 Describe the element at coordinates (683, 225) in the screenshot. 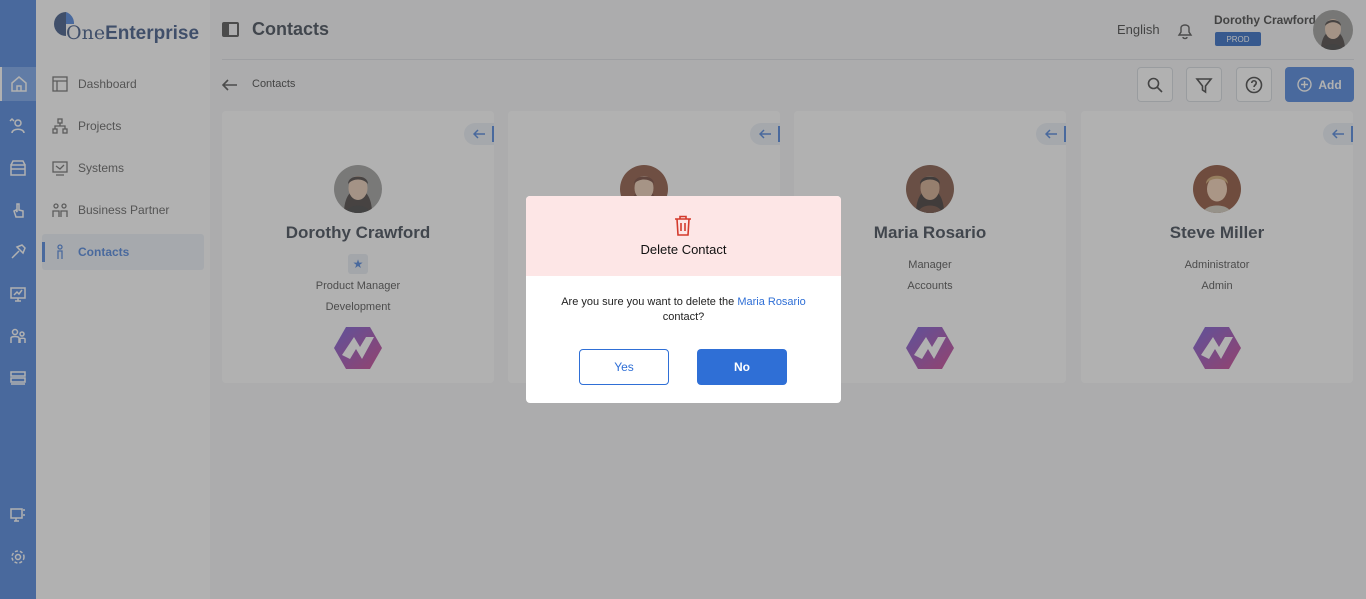

I see `trash-icon` at that location.